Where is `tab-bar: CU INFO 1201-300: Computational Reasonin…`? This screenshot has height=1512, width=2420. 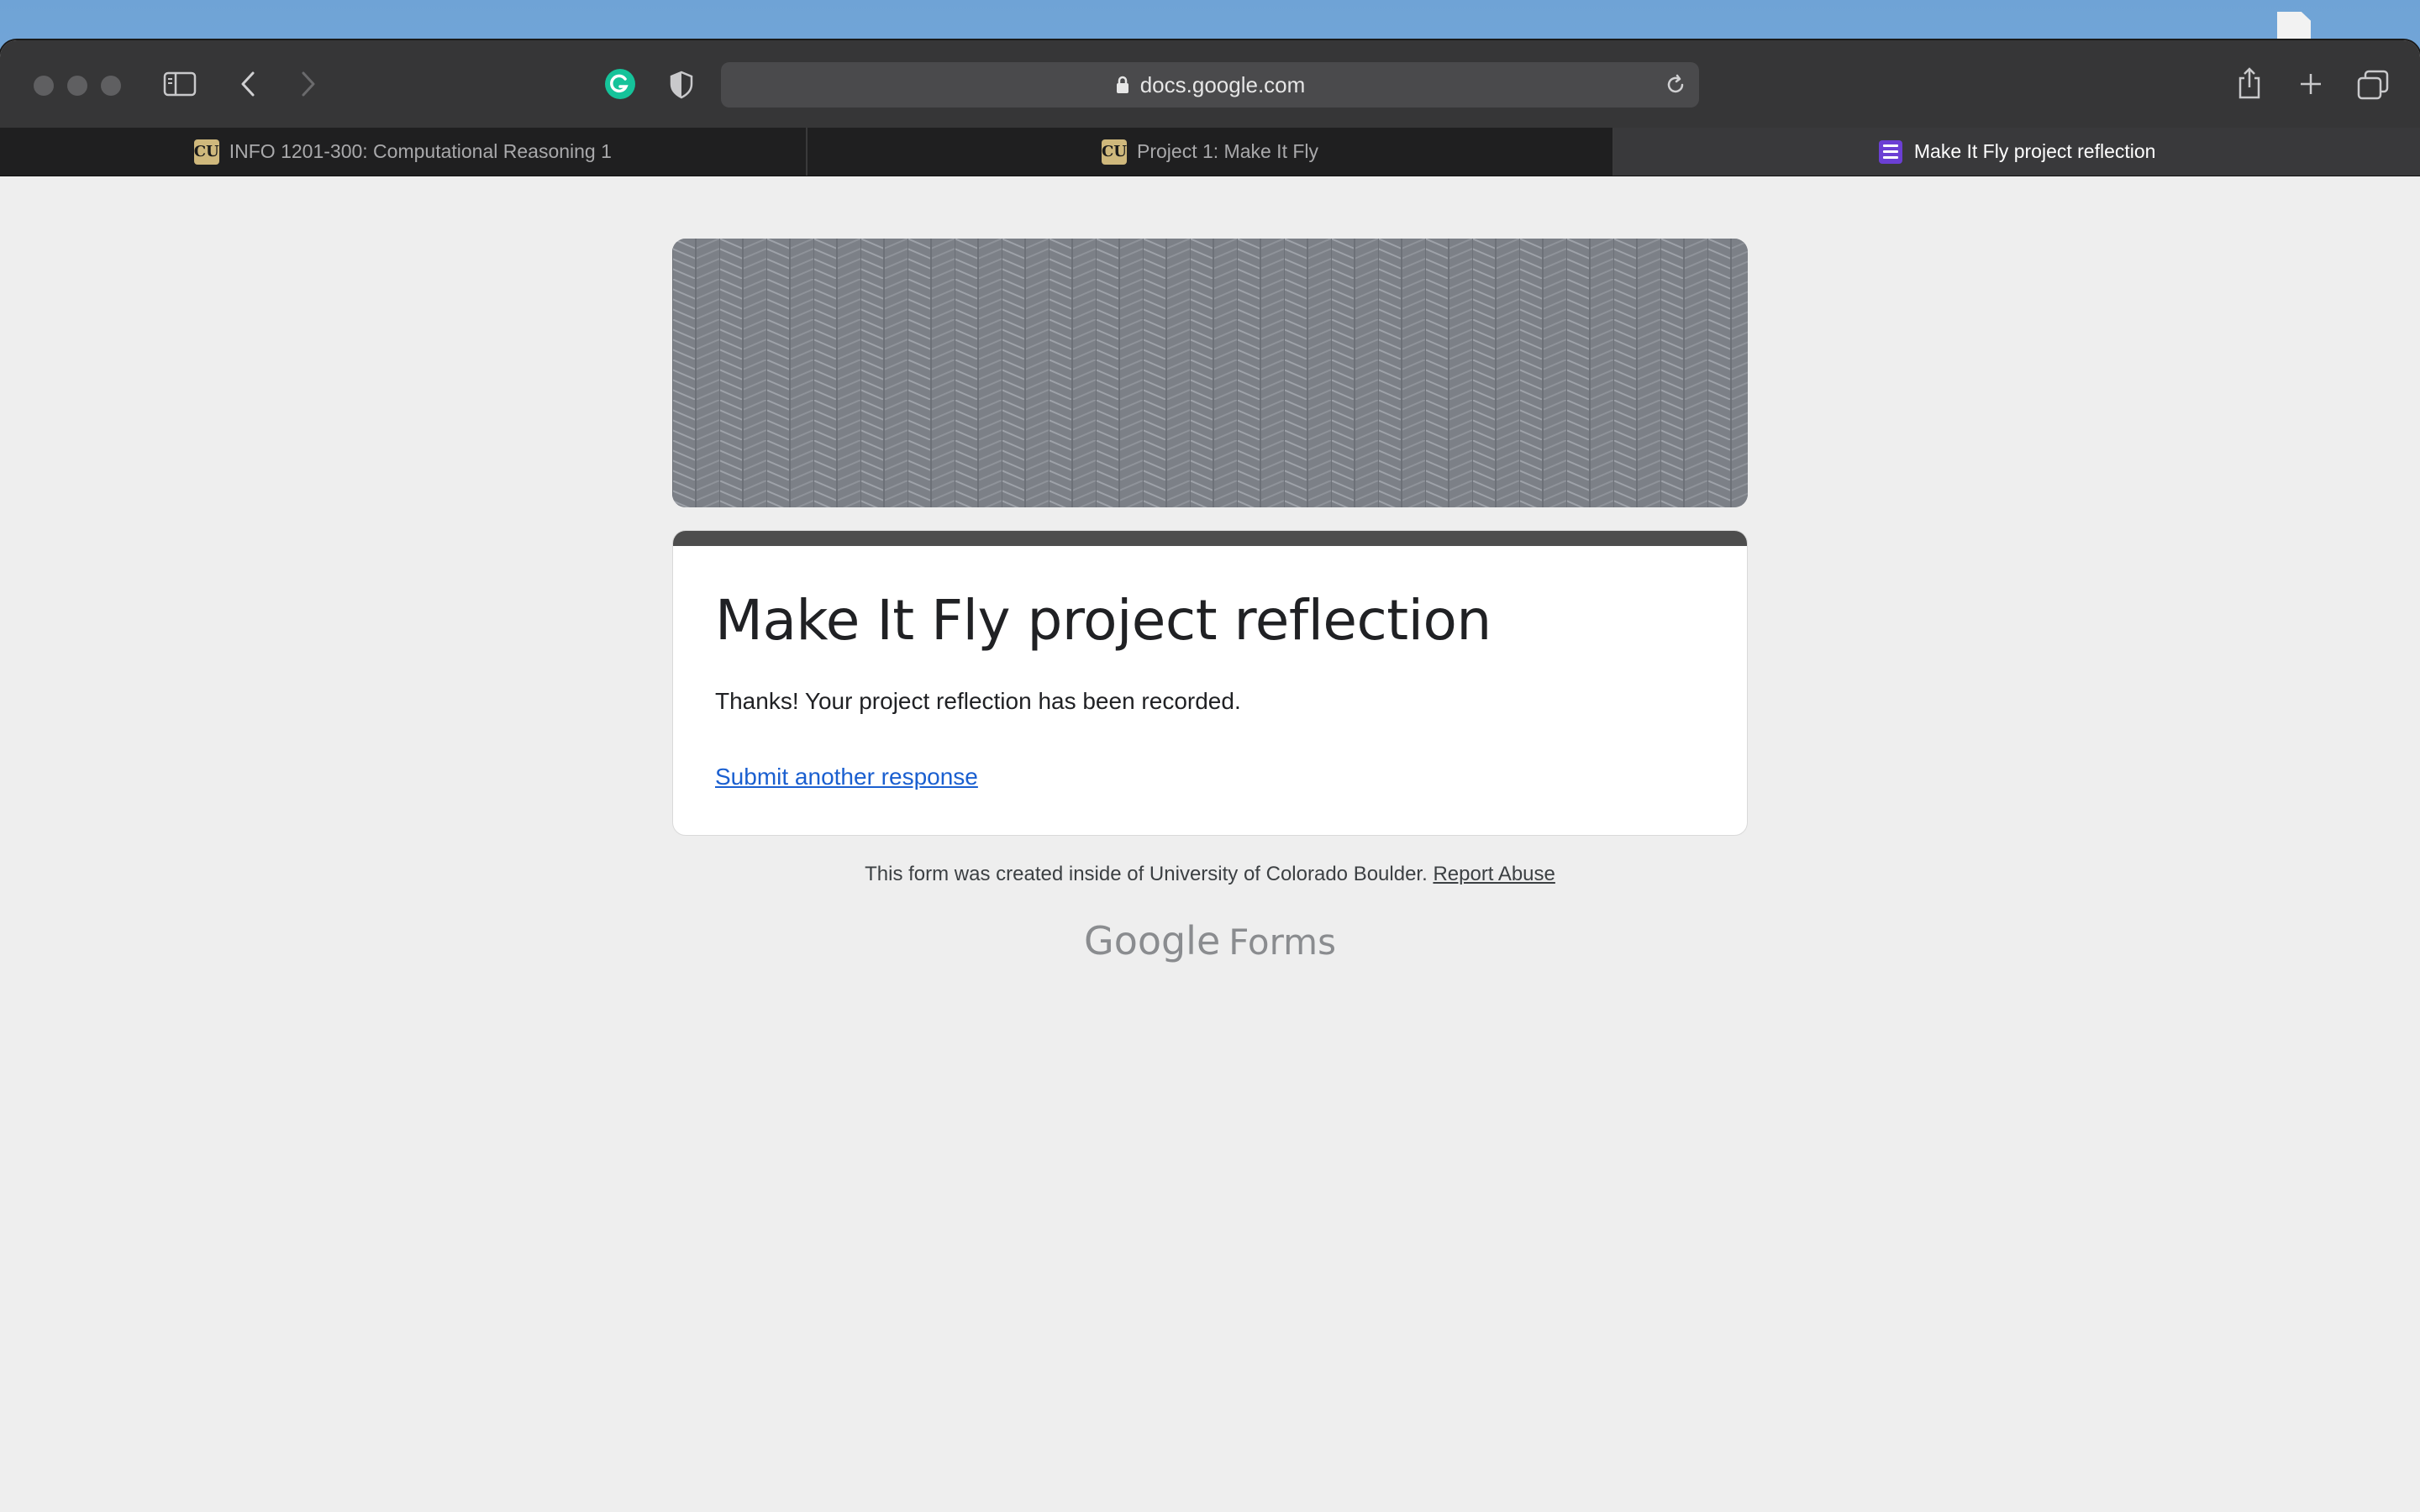 tab-bar: CU INFO 1201-300: Computational Reasonin… is located at coordinates (1210, 152).